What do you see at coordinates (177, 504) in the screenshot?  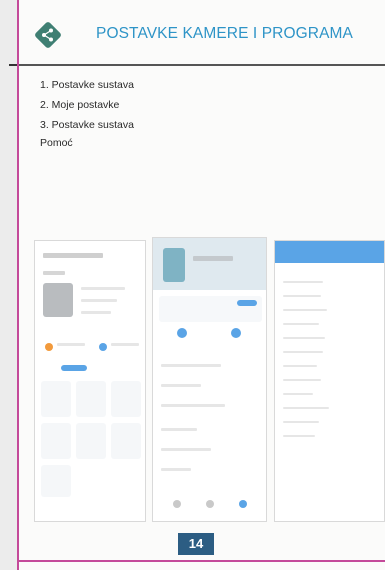 I see `tab-home-icon` at bounding box center [177, 504].